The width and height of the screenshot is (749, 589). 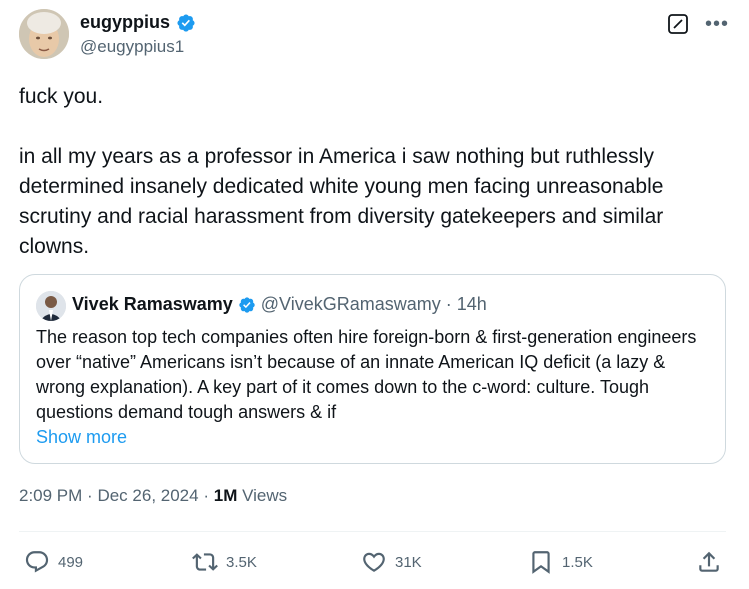 I want to click on bookmark-icon, so click(x=541, y=562).